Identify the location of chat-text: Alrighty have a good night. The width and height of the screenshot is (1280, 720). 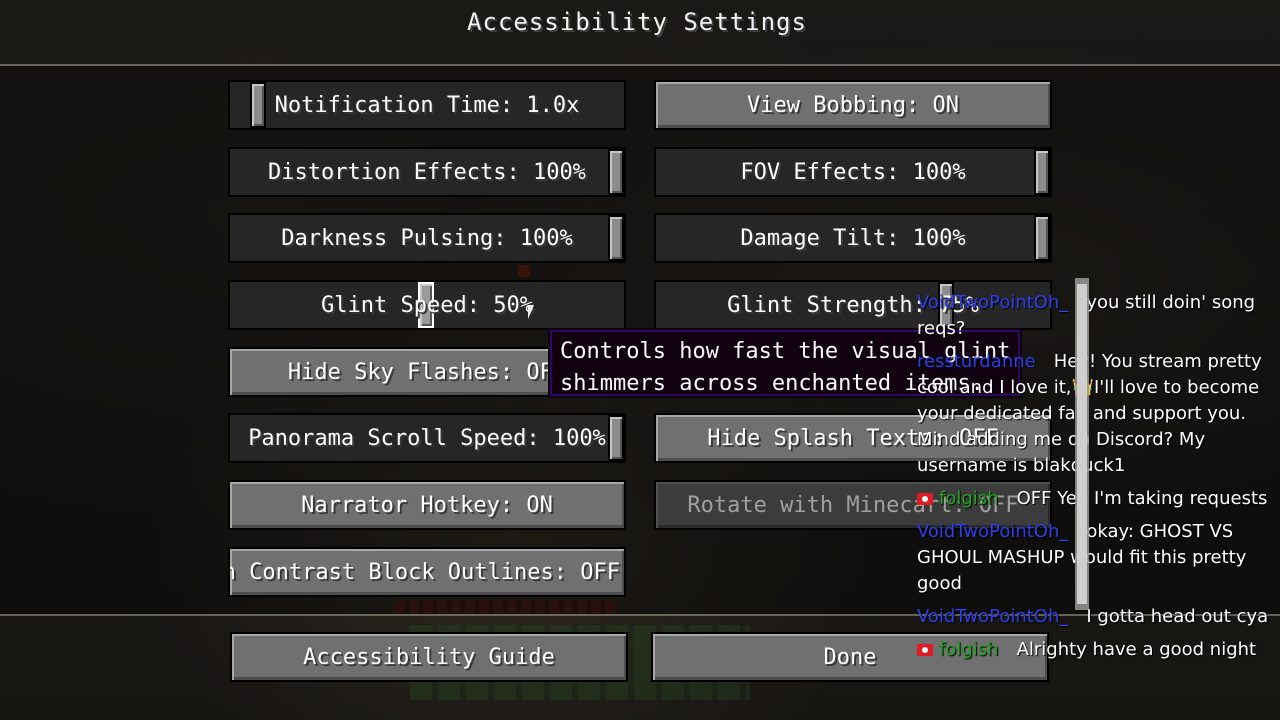
(1136, 649).